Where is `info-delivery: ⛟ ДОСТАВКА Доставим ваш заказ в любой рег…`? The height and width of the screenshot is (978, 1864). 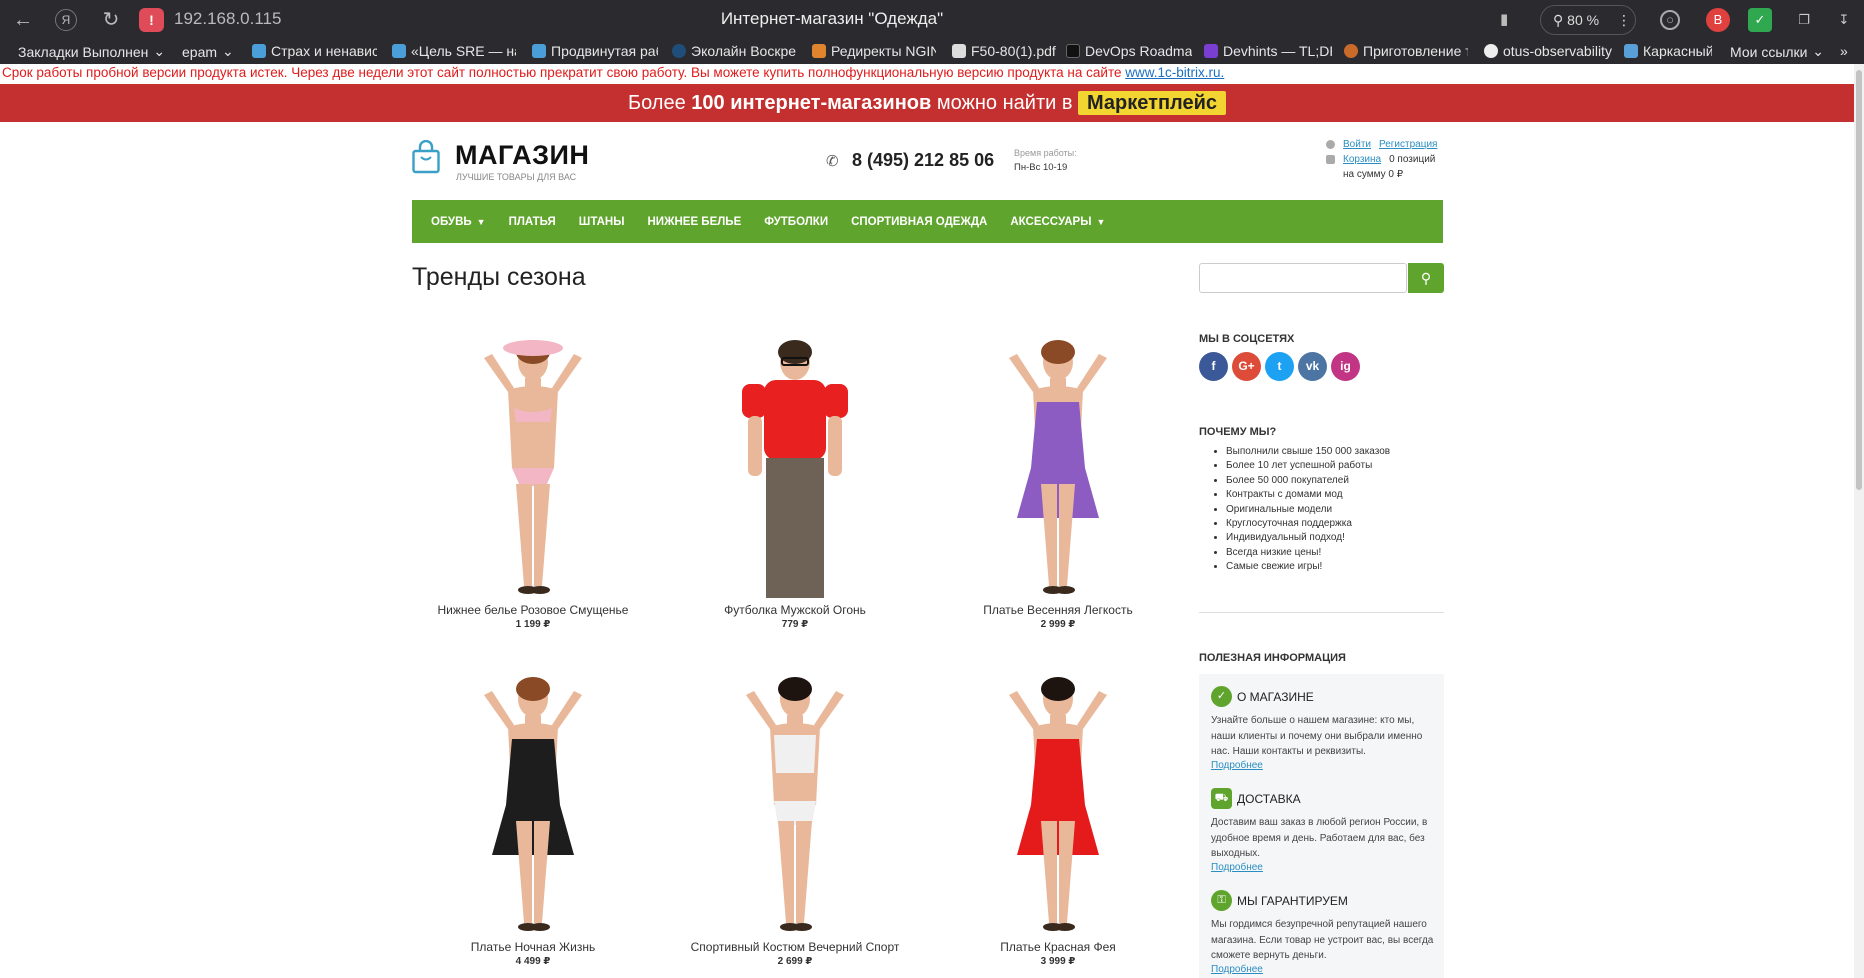
info-delivery: ⛟ ДОСТАВКА Доставим ваш заказ в любой рег… is located at coordinates (1323, 830).